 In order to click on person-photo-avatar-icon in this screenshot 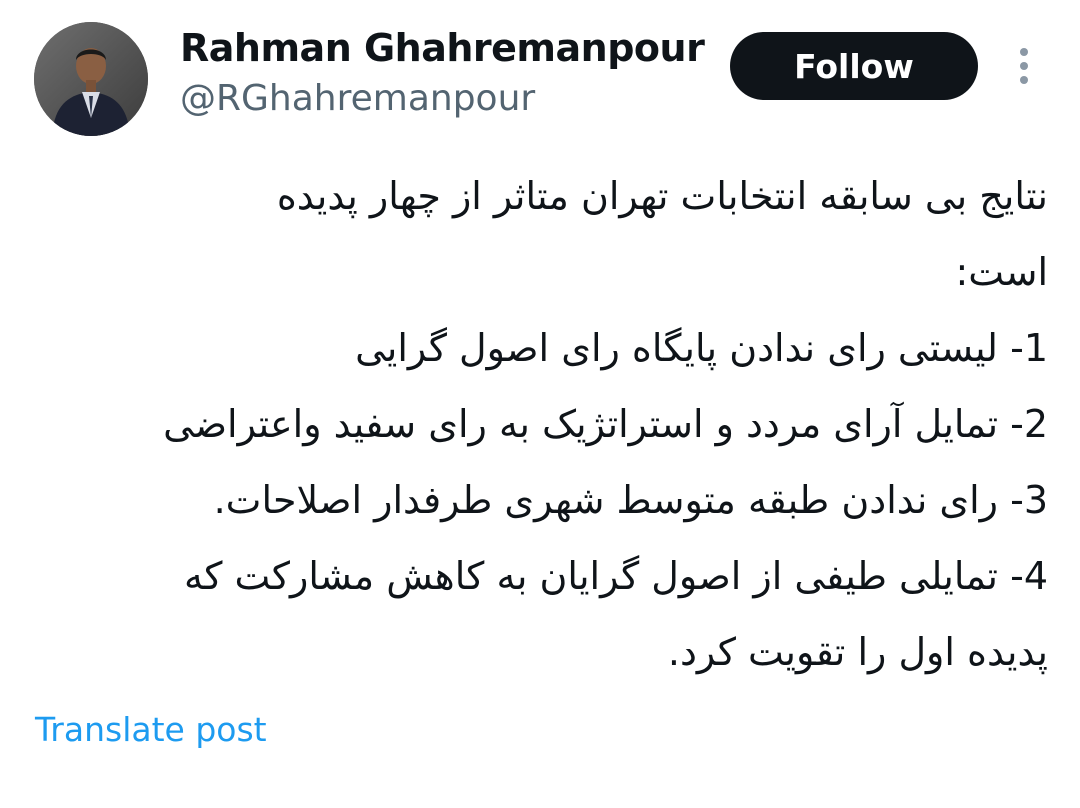, I will do `click(91, 79)`.